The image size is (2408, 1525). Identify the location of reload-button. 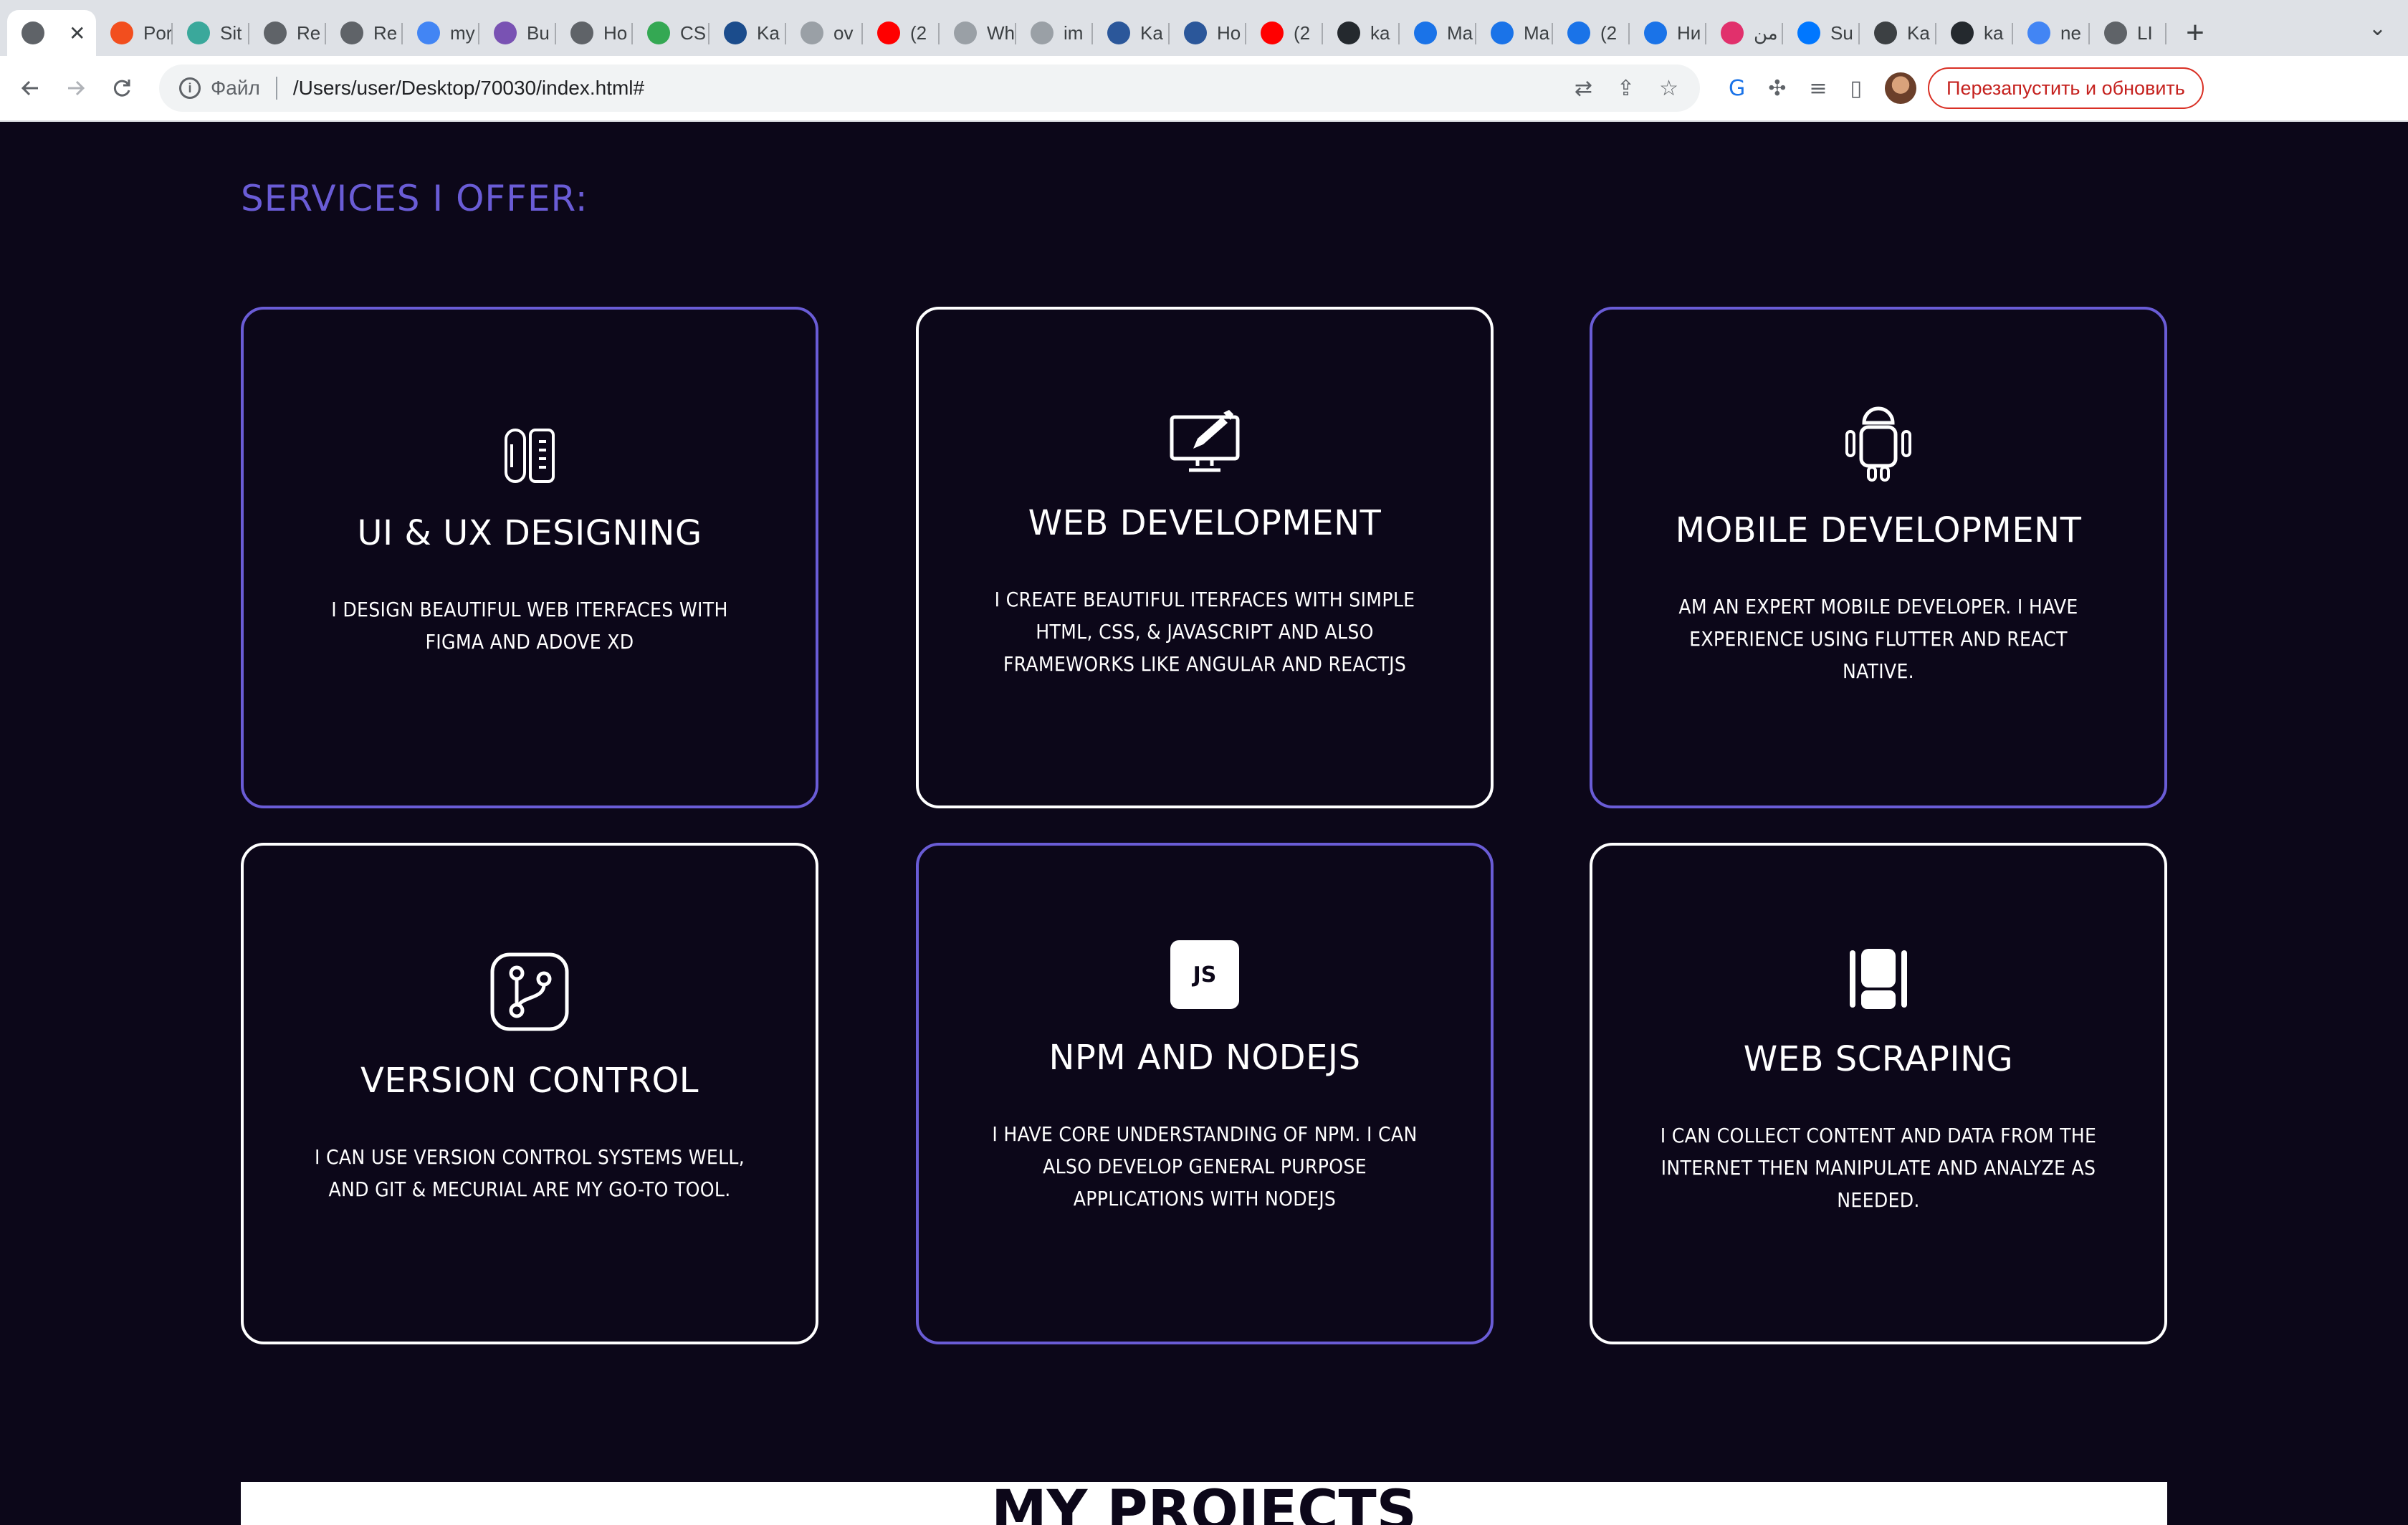
(122, 88).